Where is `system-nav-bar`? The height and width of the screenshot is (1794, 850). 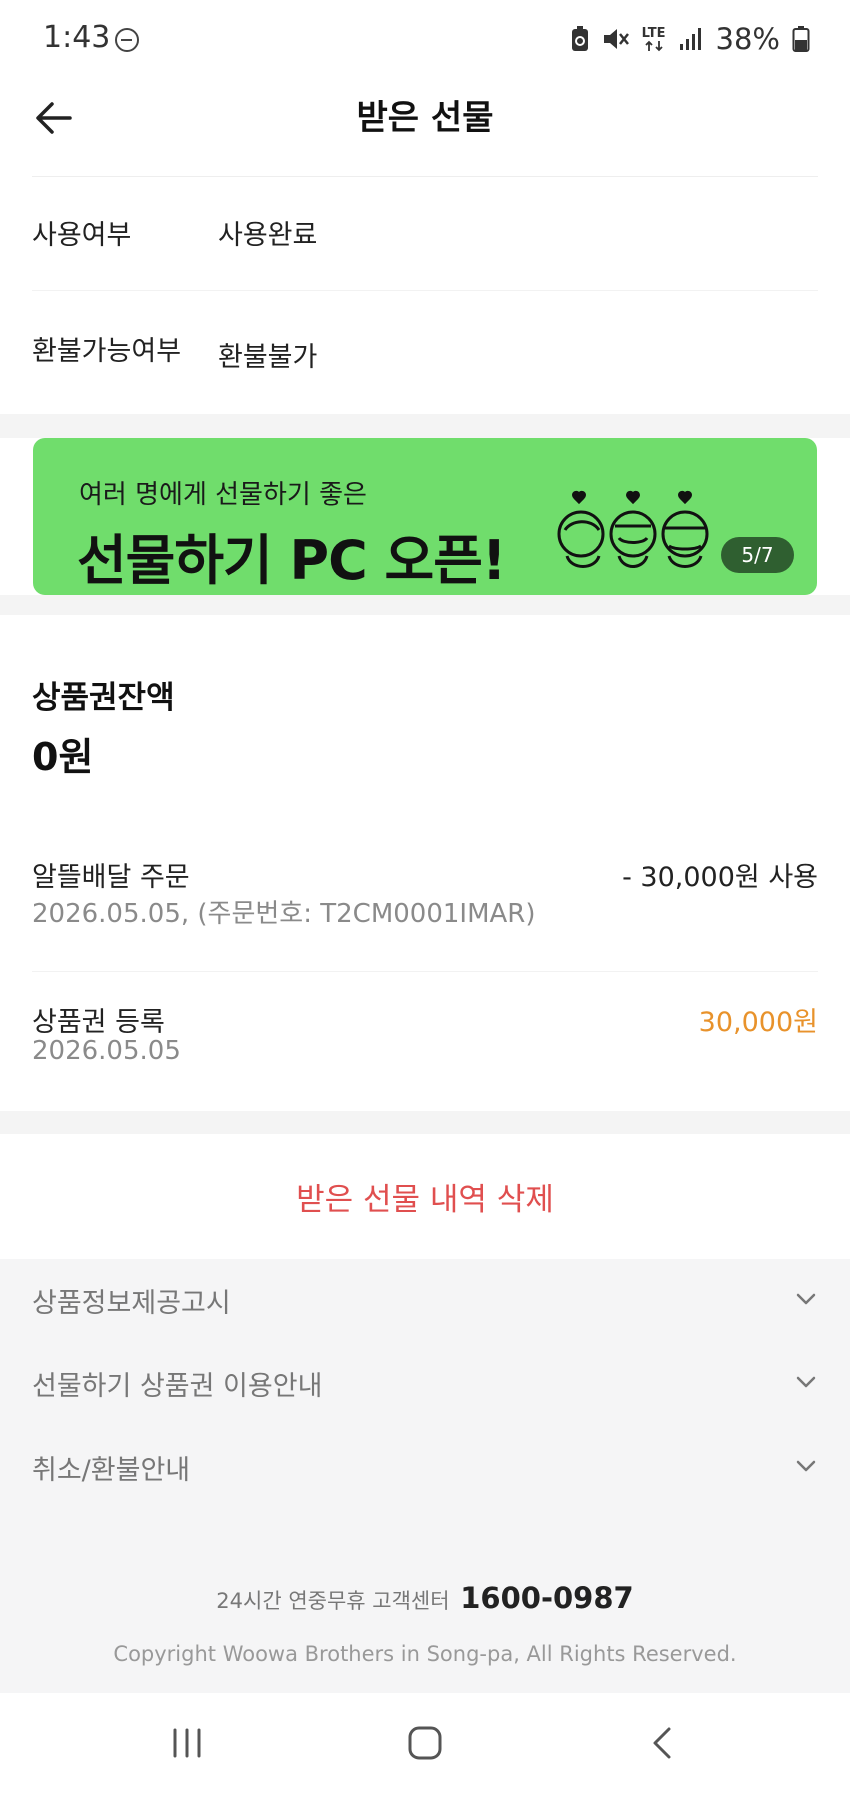 system-nav-bar is located at coordinates (425, 1743).